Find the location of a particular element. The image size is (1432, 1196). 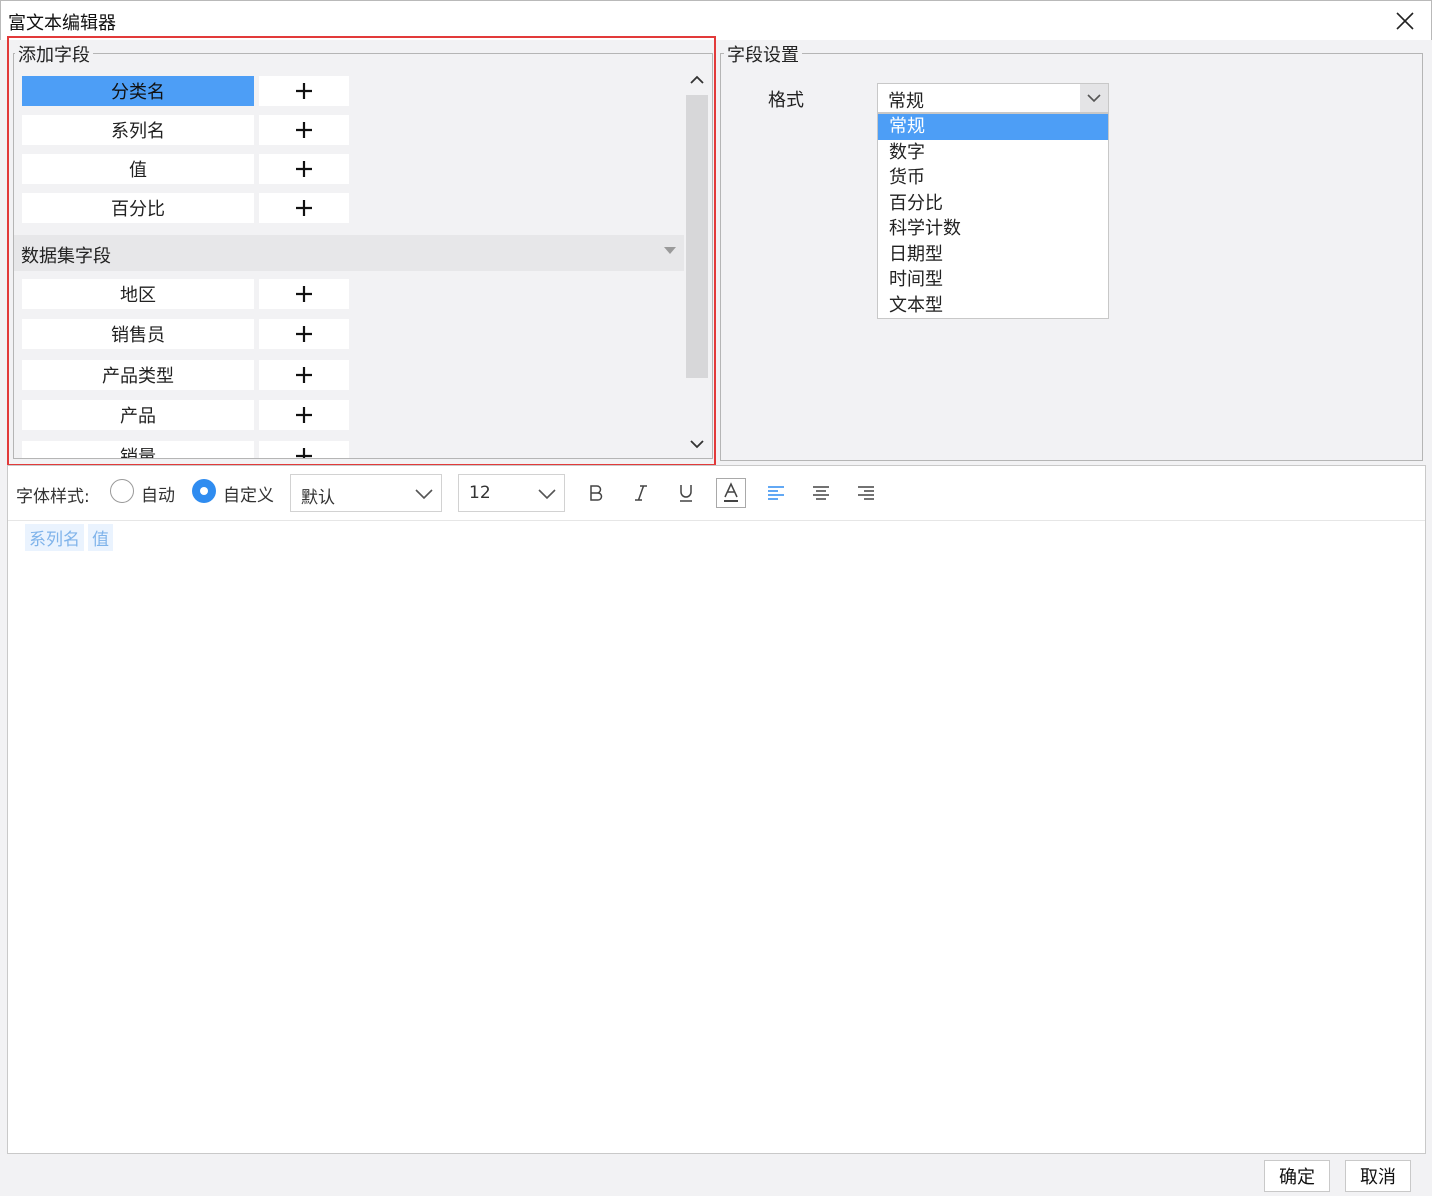

align-left-icon is located at coordinates (776, 493).